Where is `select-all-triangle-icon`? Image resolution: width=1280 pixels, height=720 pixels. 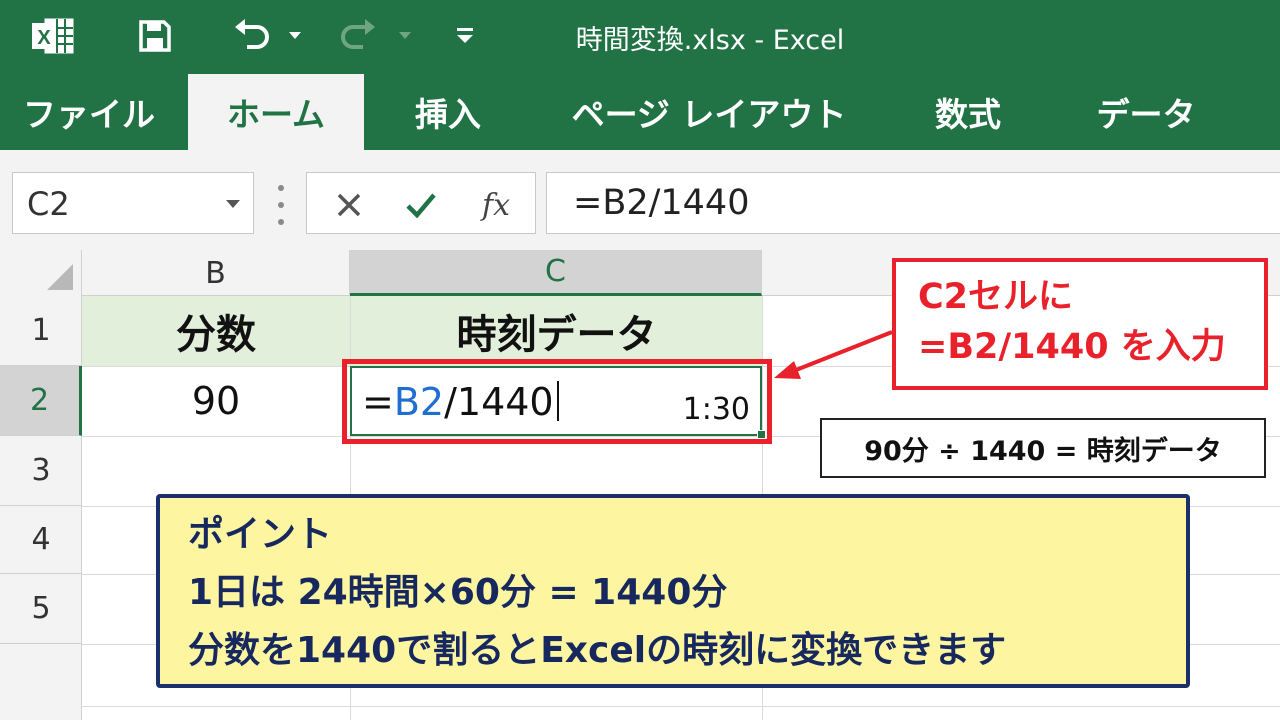
select-all-triangle-icon is located at coordinates (60, 277).